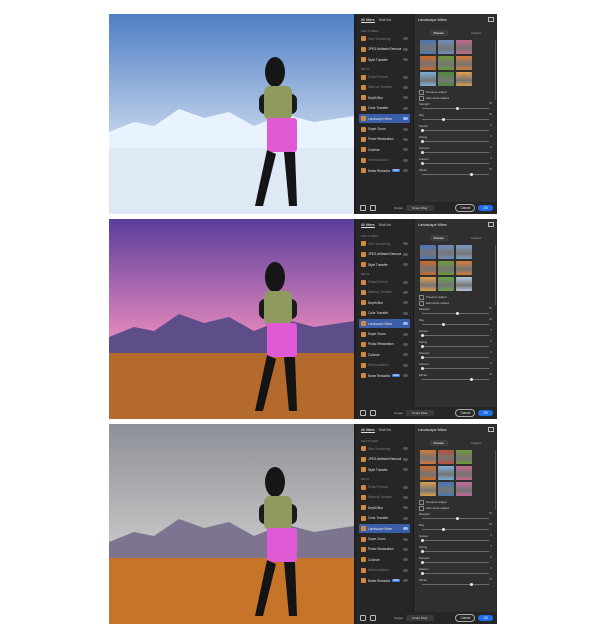 This screenshot has height=637, width=600. Describe the element at coordinates (384, 313) in the screenshot. I see `filter-item: Color Transfer` at that location.